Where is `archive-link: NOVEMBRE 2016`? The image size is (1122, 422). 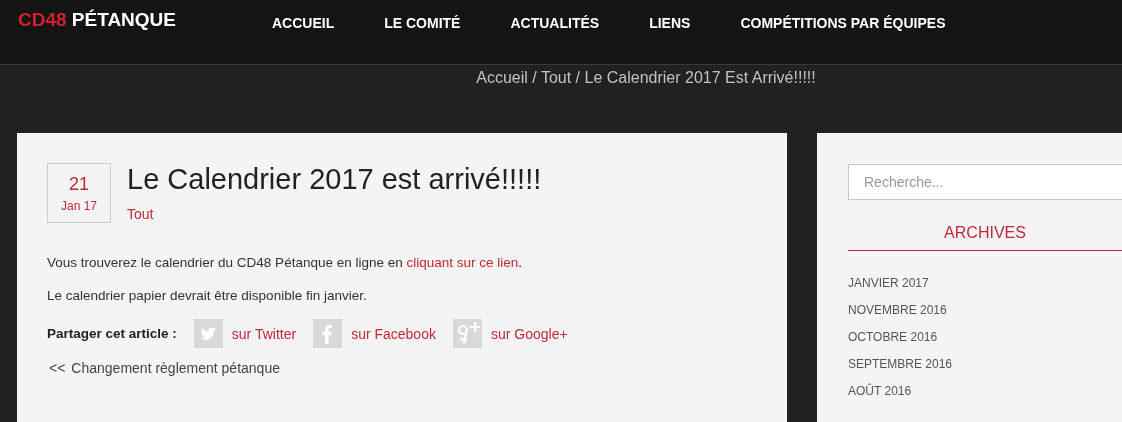 archive-link: NOVEMBRE 2016 is located at coordinates (897, 310).